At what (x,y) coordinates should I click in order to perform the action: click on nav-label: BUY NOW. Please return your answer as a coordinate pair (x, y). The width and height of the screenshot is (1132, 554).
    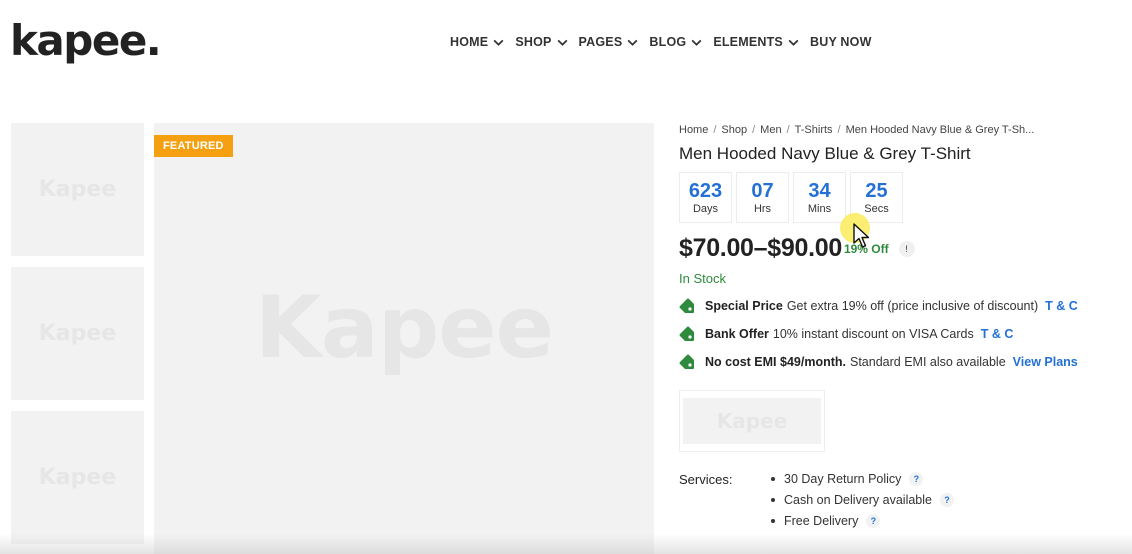
    Looking at the image, I should click on (840, 42).